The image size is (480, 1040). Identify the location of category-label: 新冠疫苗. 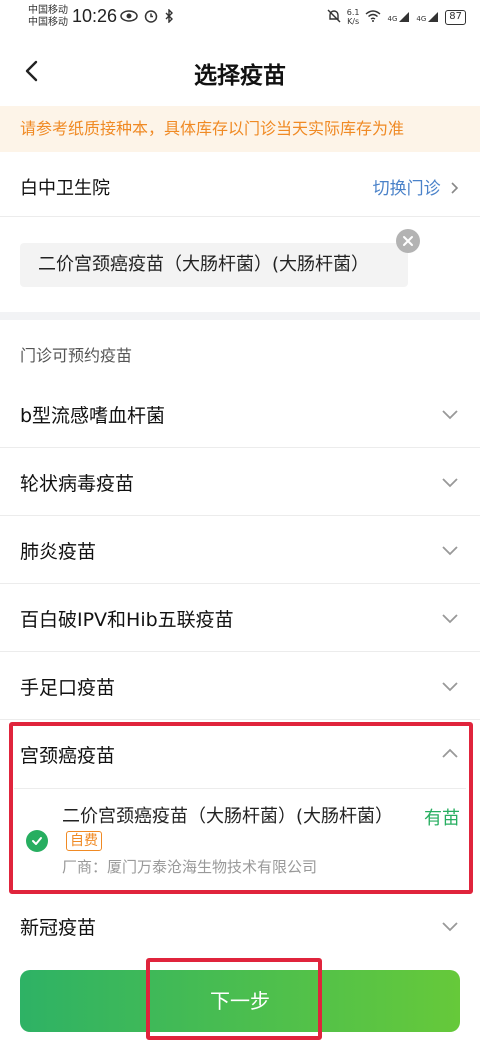
(58, 928).